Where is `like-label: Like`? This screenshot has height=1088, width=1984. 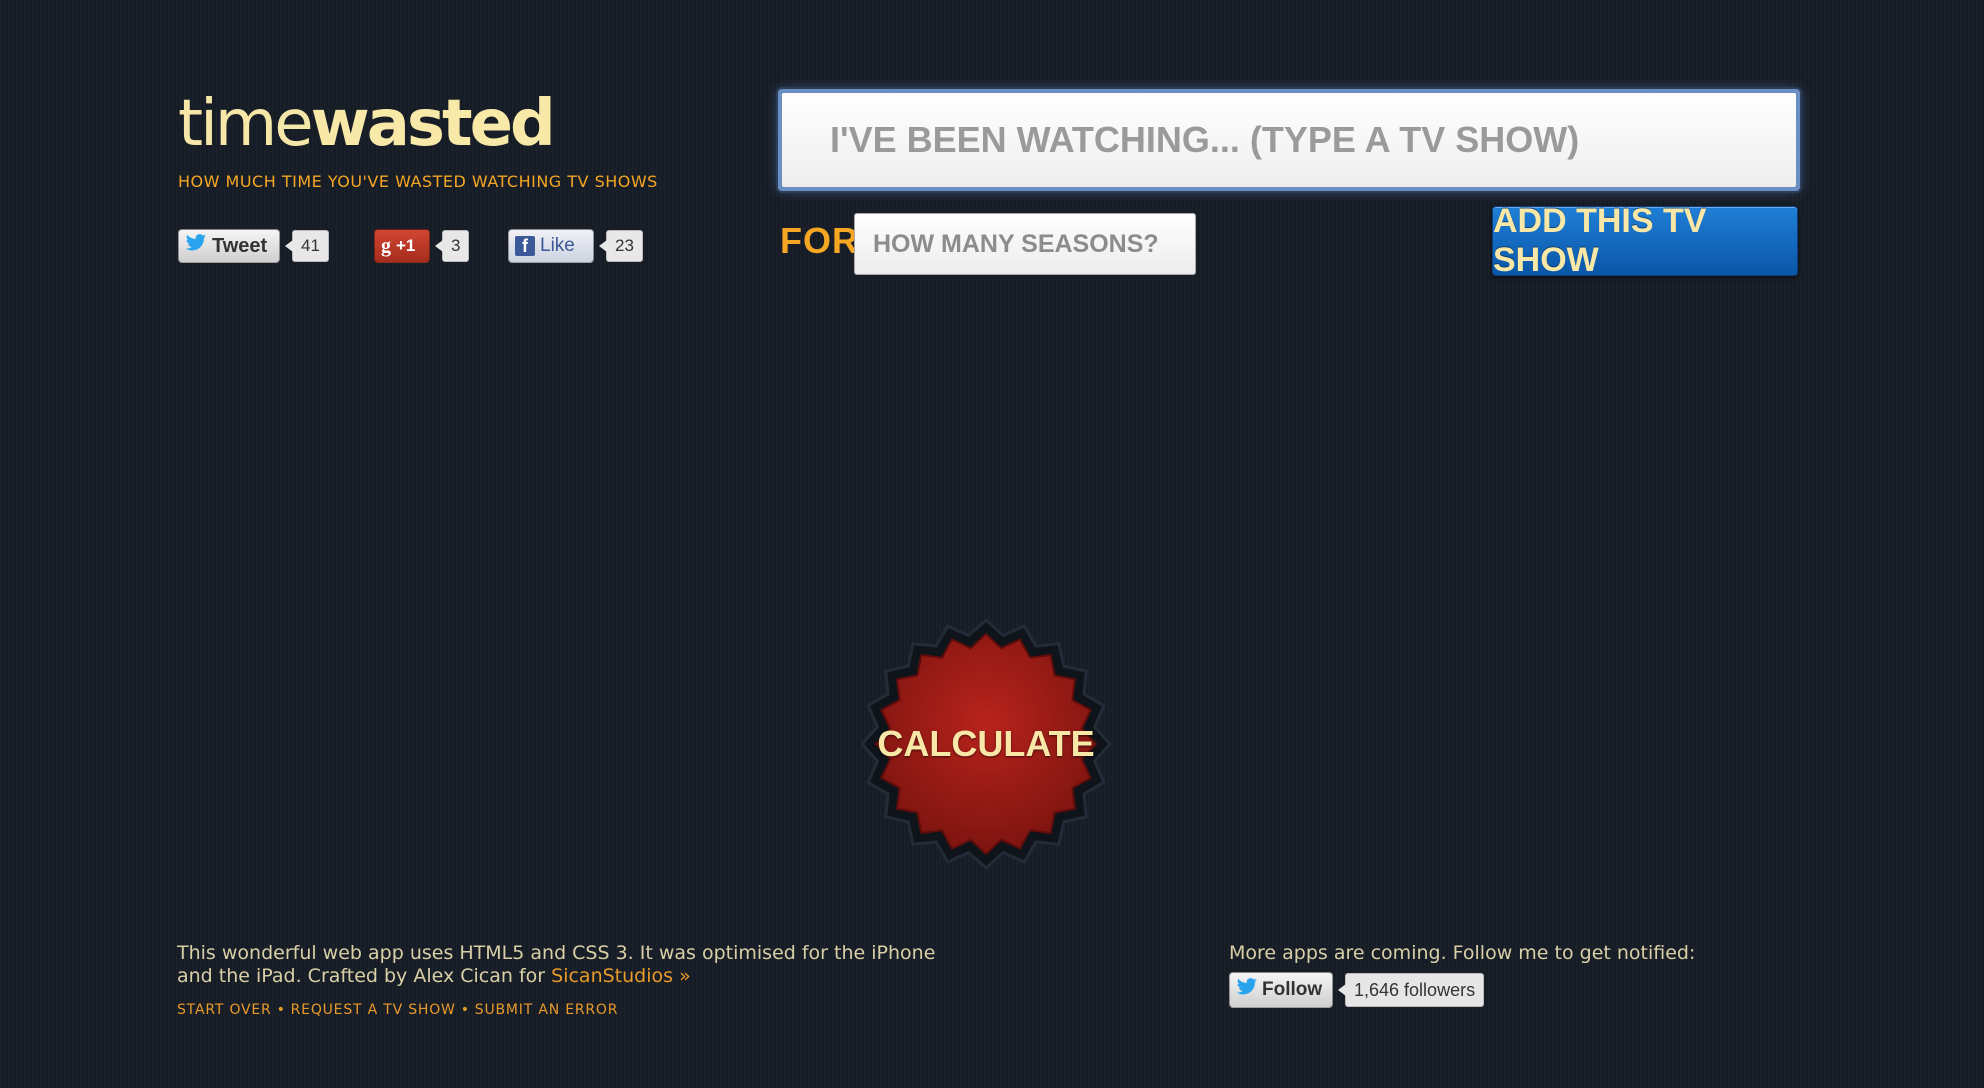 like-label: Like is located at coordinates (557, 245).